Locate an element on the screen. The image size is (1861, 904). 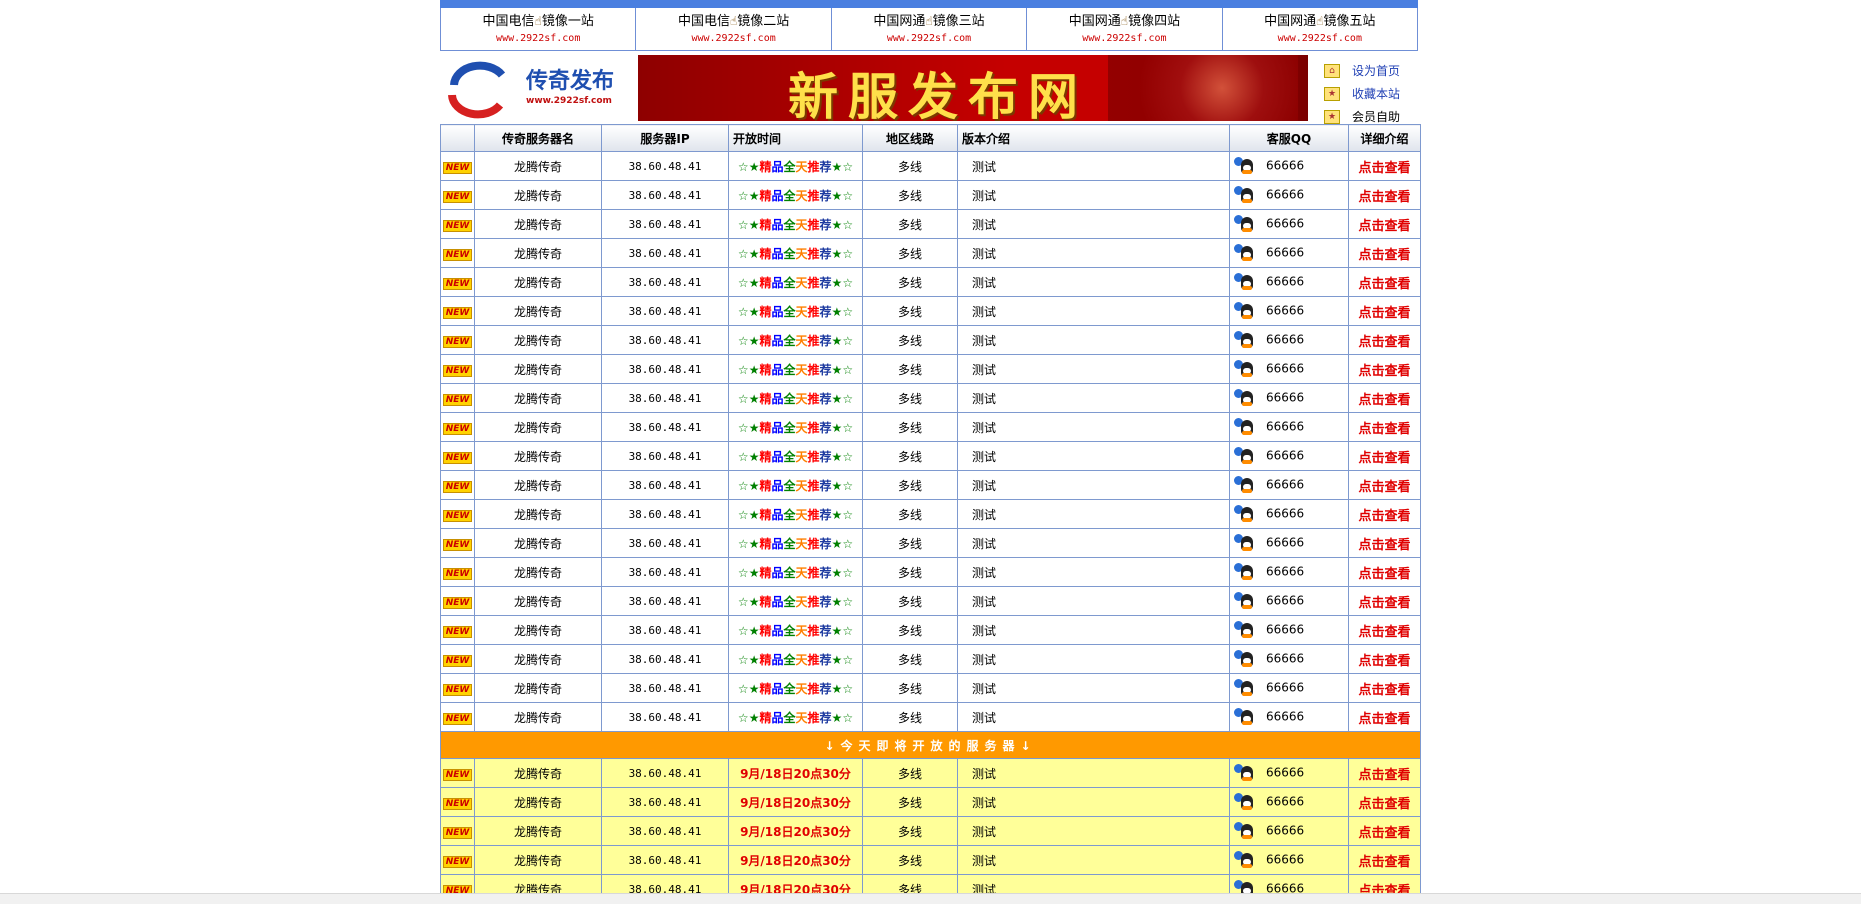
mirror-link-1: 中国电信☝镜像一站 www.2922sf.com is located at coordinates (539, 29).